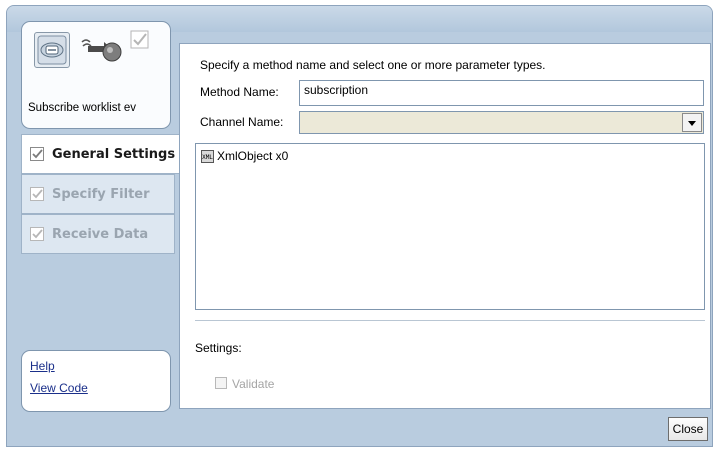 The height and width of the screenshot is (450, 716). I want to click on tab-receive-data: Receive Data, so click(98, 234).